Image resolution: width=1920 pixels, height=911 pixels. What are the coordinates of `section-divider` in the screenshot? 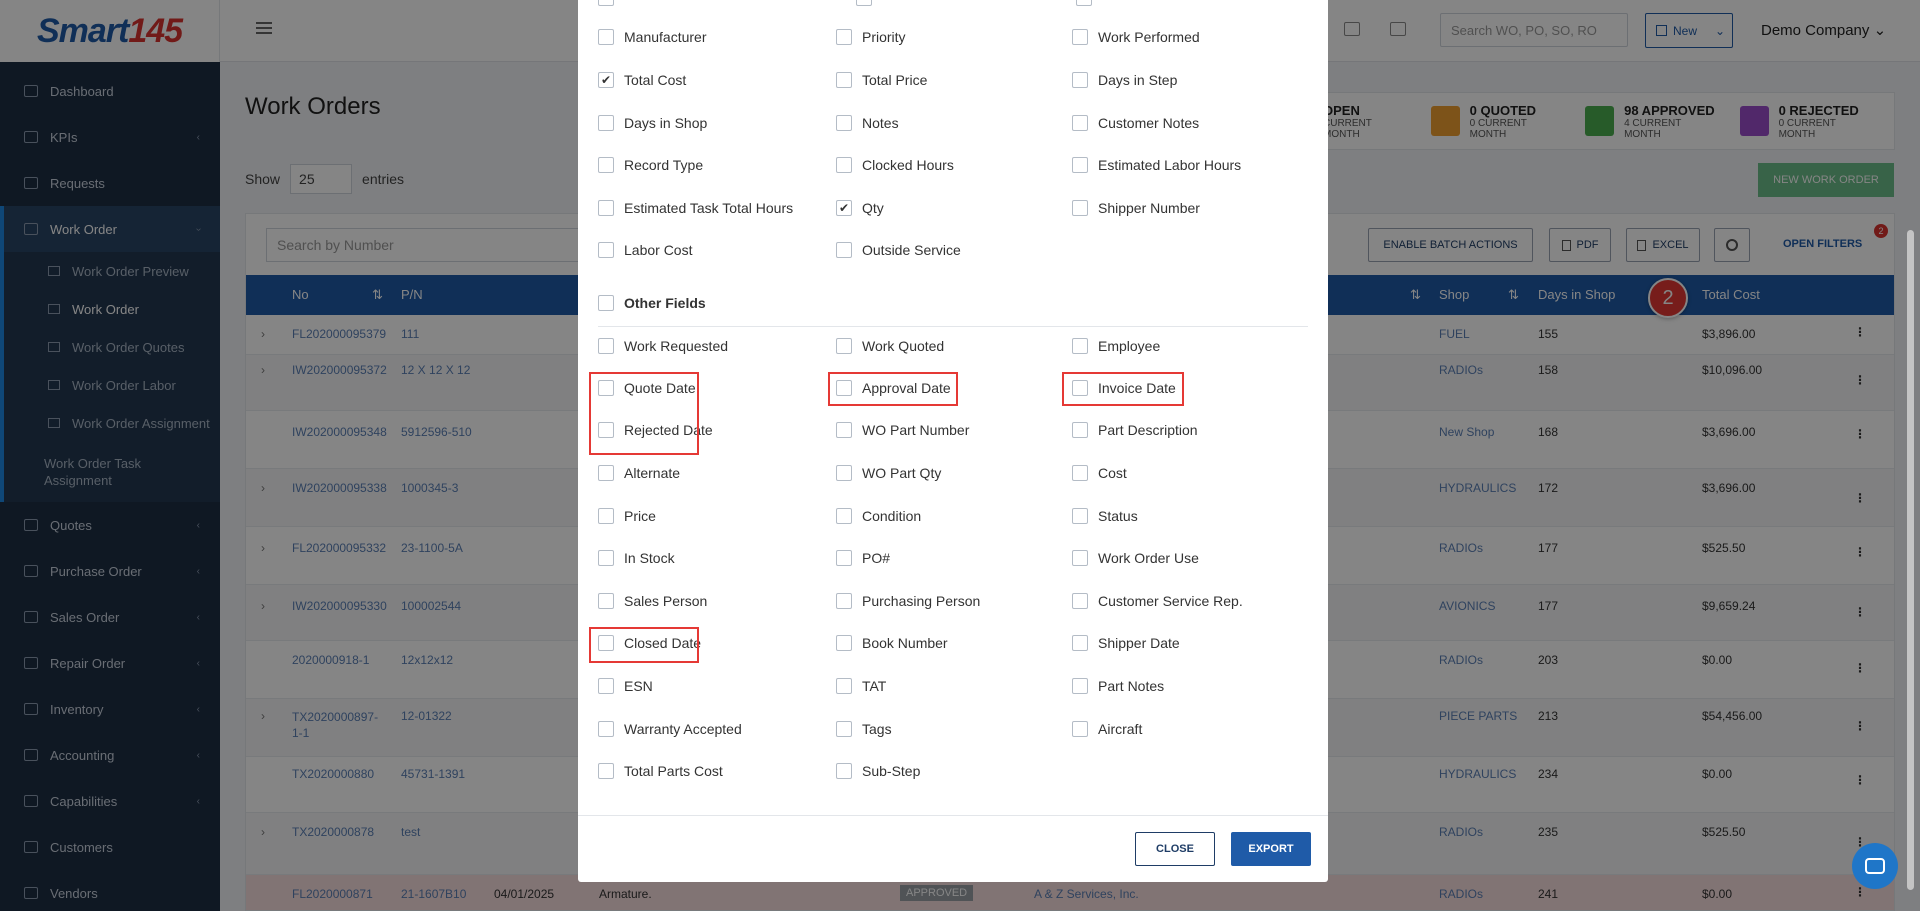 It's located at (953, 326).